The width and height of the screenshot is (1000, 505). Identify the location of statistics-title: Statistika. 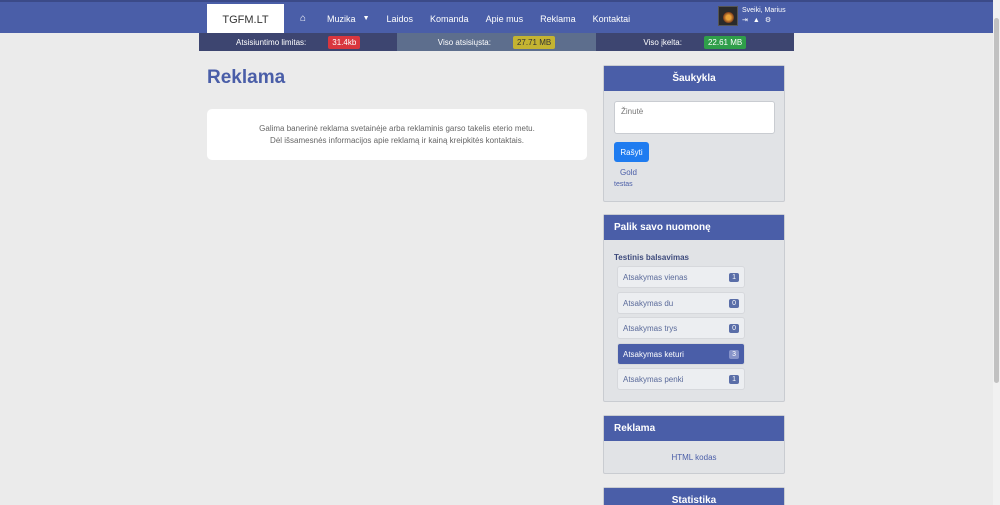
(694, 496).